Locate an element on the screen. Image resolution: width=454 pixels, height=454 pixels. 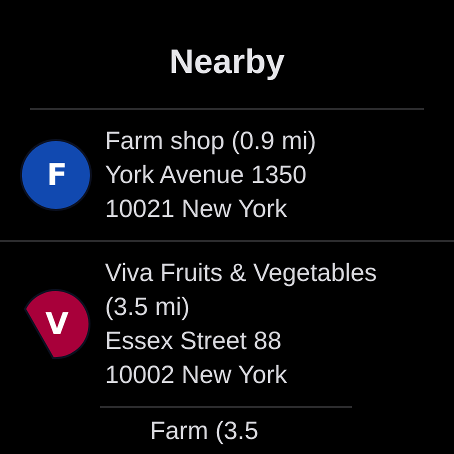
avatar-initial: V is located at coordinates (57, 325).